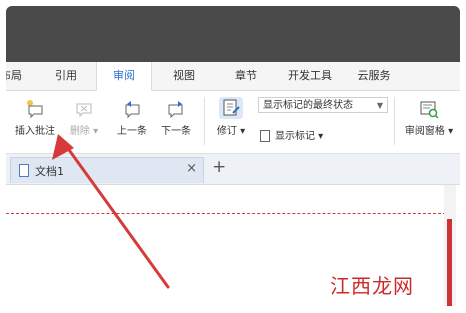 This screenshot has width=466, height=313. Describe the element at coordinates (372, 286) in the screenshot. I see `watermark-text: 江西龙网` at that location.